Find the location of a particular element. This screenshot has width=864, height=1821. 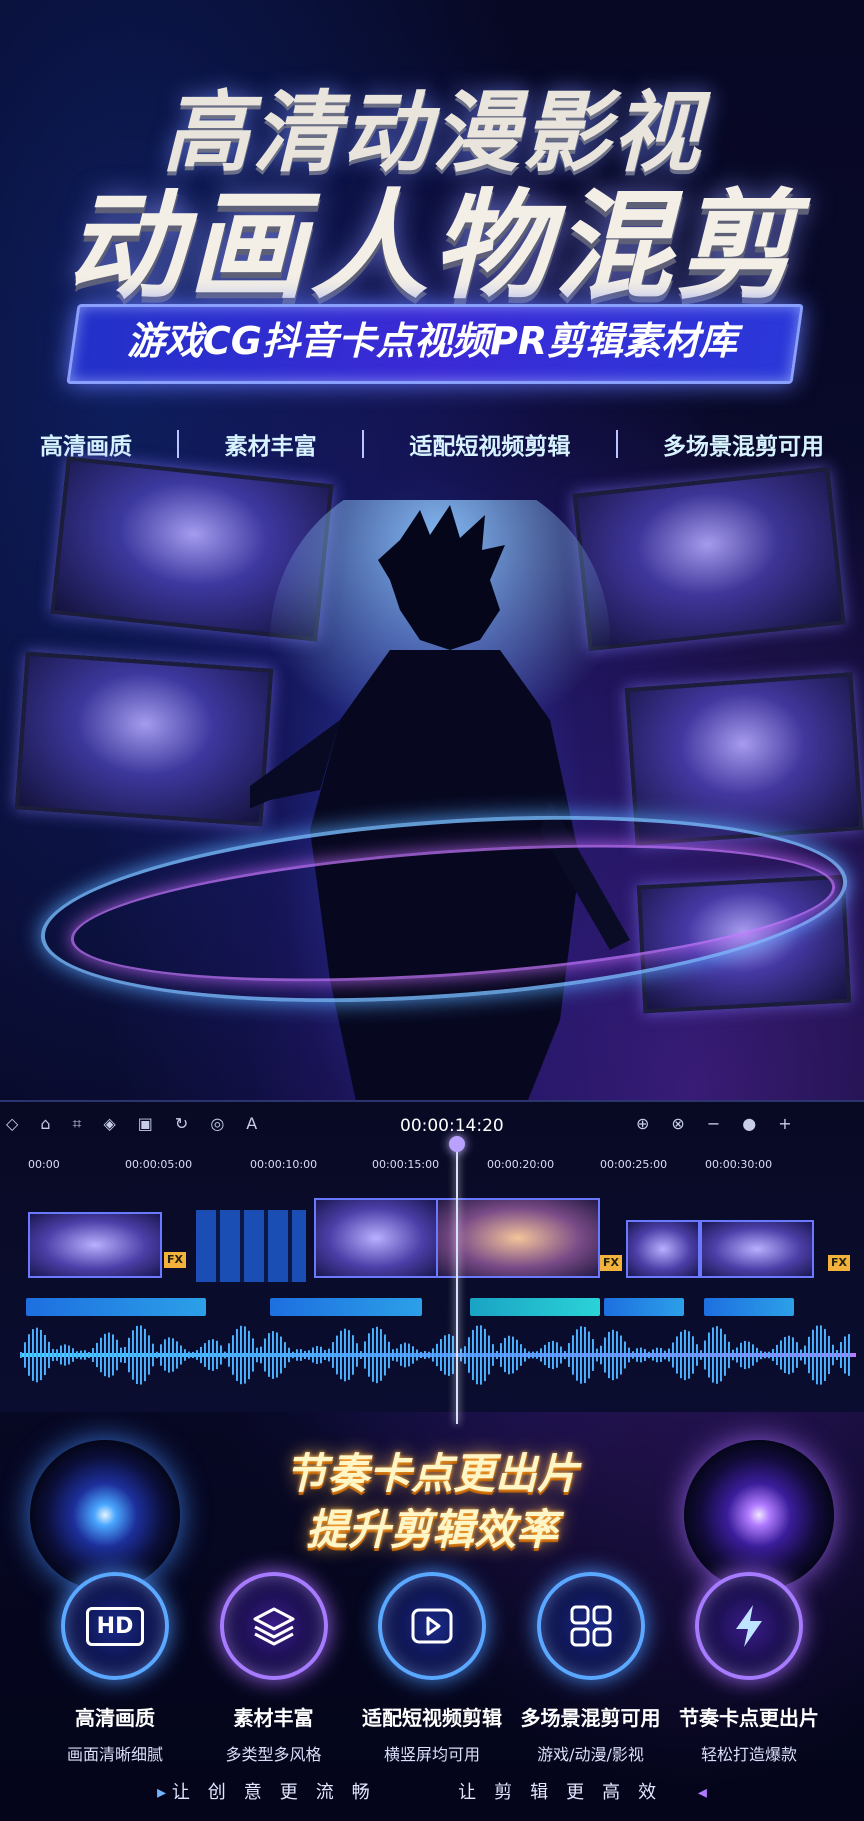

zoom-slider-icon: ● is located at coordinates (749, 1123).